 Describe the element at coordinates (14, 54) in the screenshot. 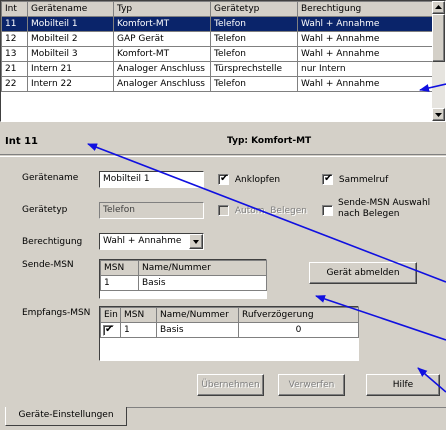

I see `cell-int: 13` at that location.